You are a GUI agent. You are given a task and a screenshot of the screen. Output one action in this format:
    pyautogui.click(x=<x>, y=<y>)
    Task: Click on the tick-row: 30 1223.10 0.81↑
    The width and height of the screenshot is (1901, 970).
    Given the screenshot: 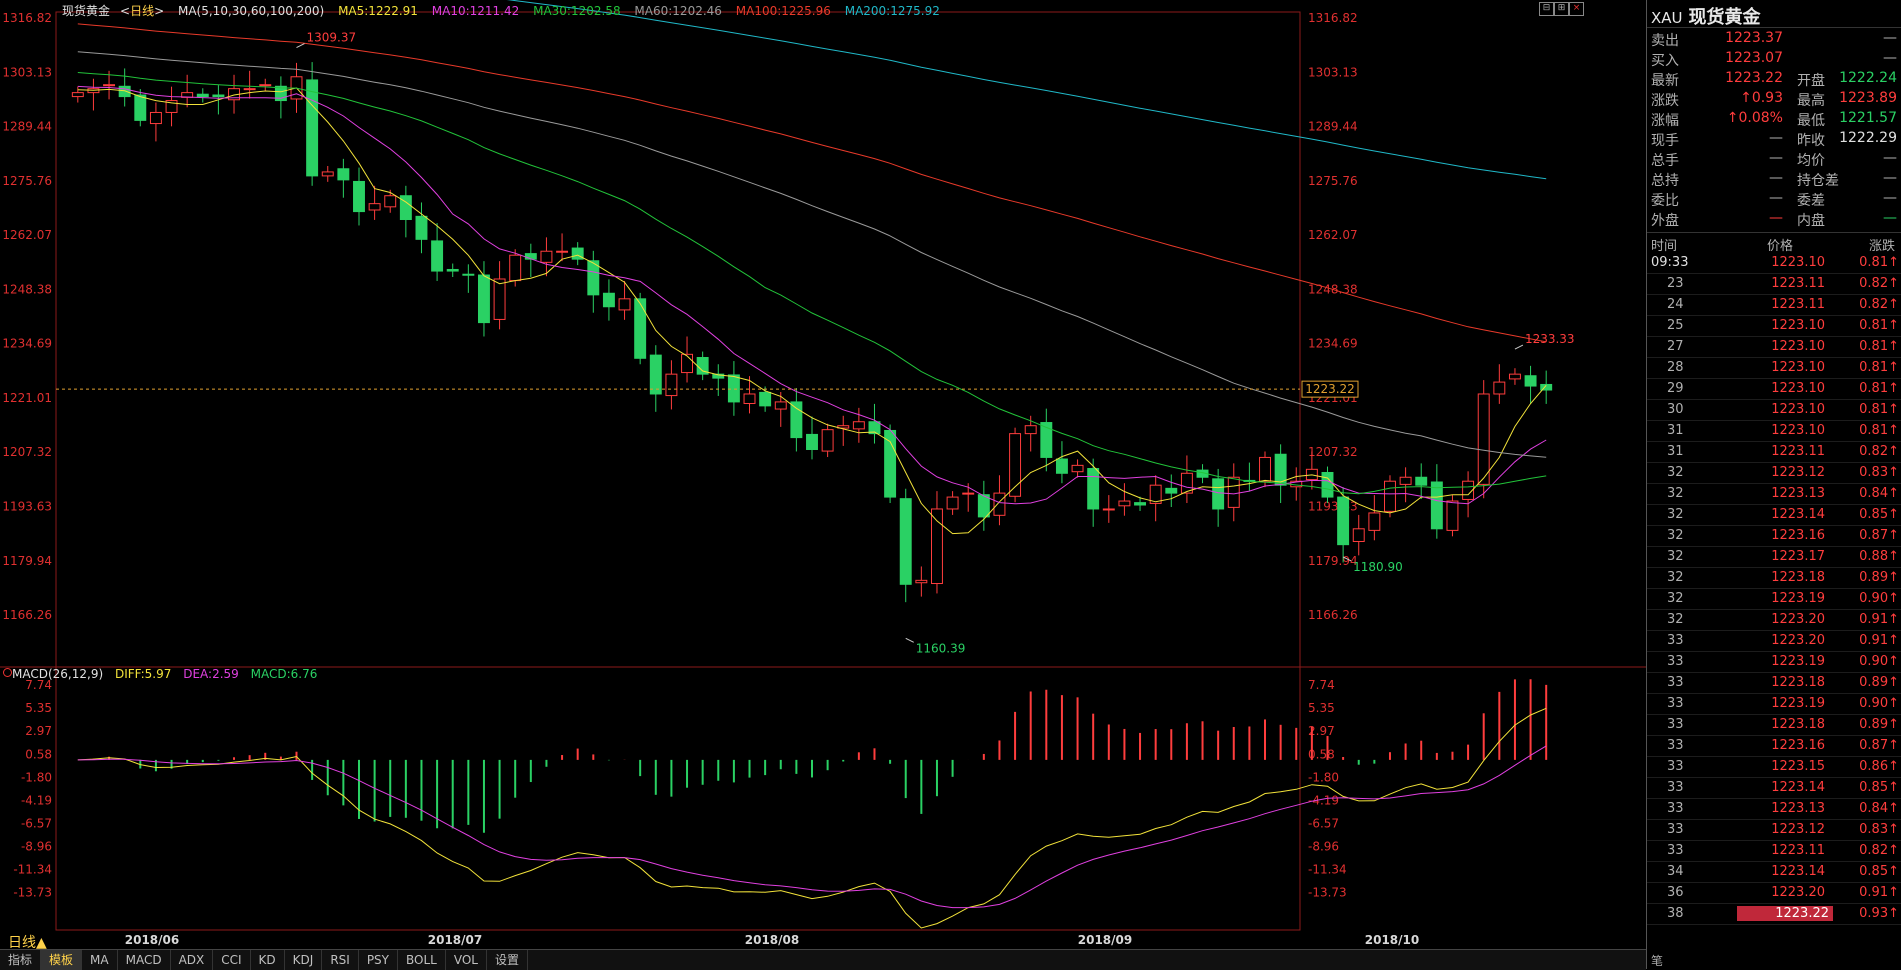 What is the action you would take?
    pyautogui.click(x=1774, y=410)
    